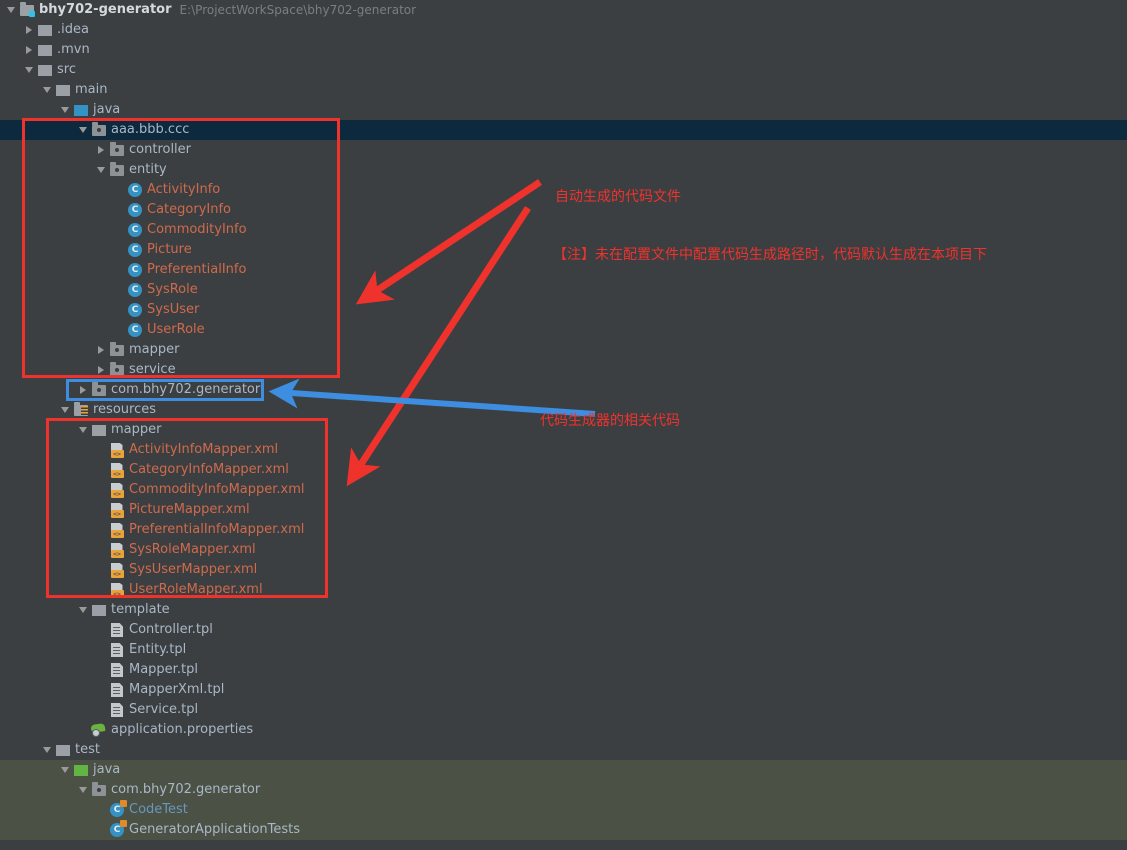 This screenshot has width=1127, height=850. Describe the element at coordinates (563, 550) in the screenshot. I see `tree-row: SysRoleMapper.xml` at that location.